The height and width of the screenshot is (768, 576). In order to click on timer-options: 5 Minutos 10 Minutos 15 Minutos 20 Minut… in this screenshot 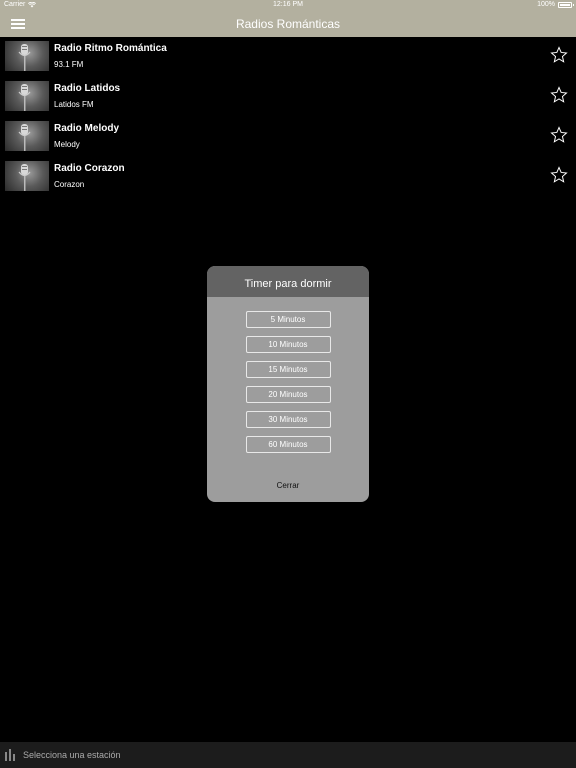, I will do `click(288, 386)`.